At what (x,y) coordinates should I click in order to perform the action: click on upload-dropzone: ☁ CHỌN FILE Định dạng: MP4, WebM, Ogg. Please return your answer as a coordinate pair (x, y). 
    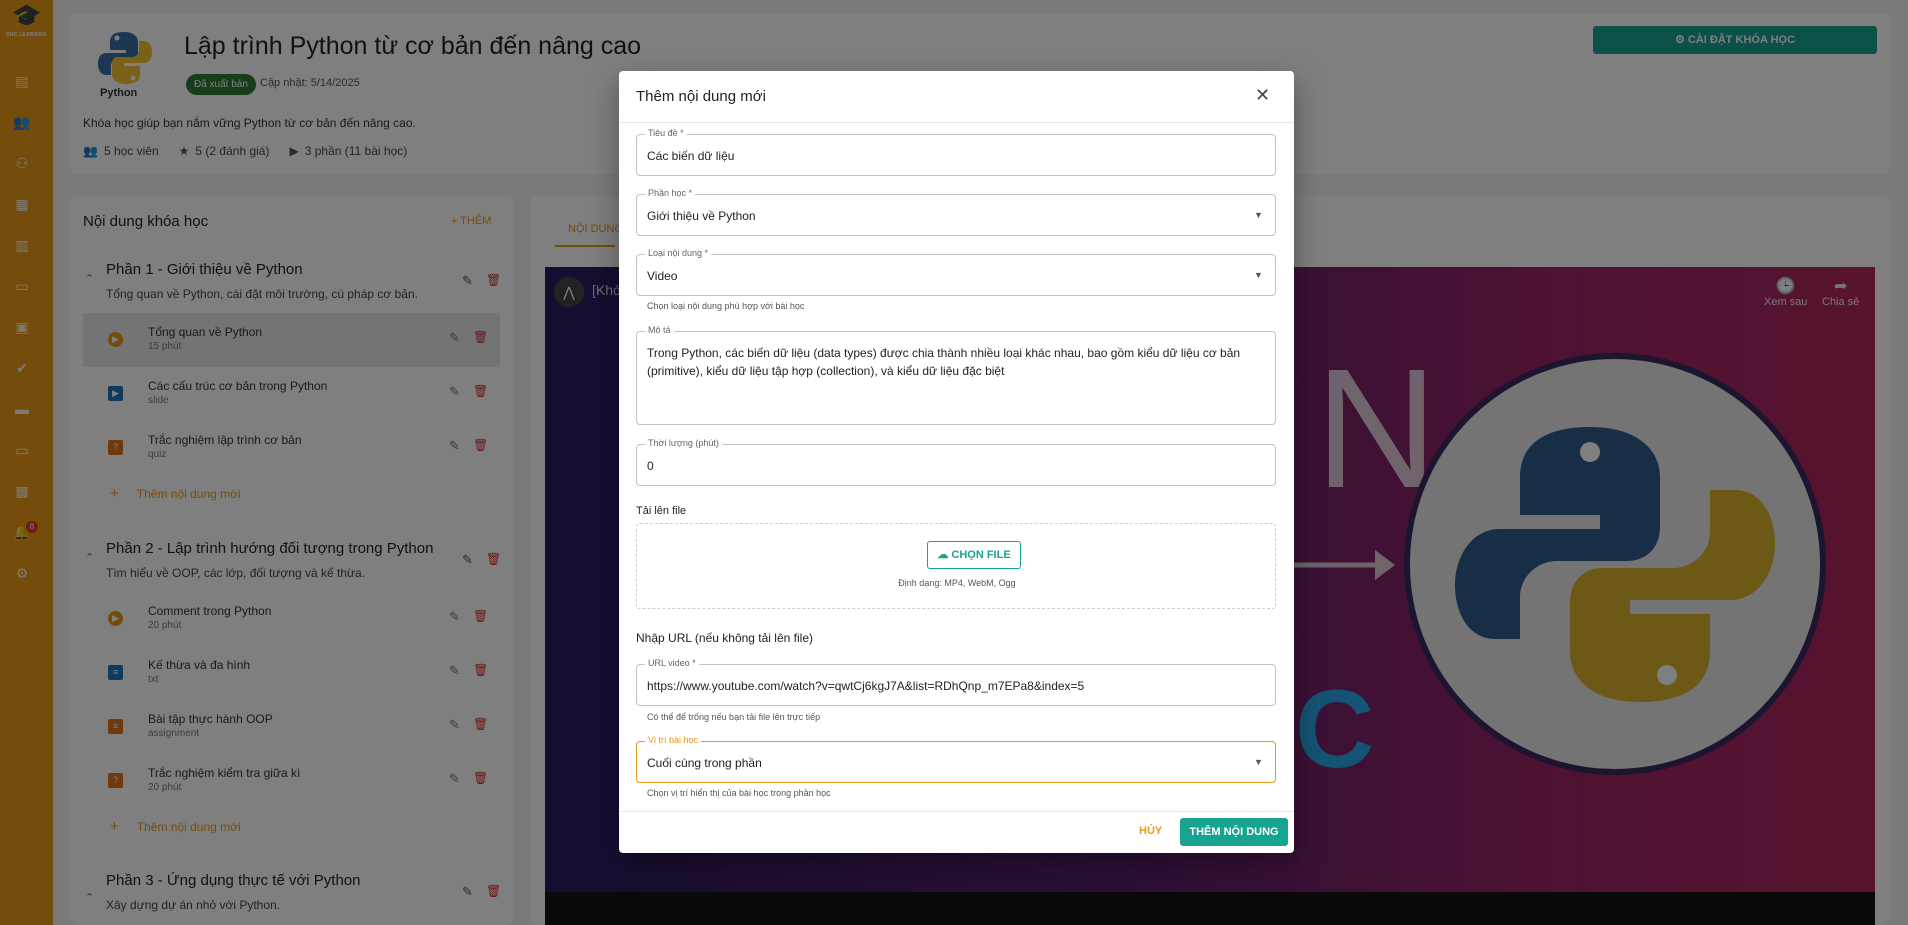
    Looking at the image, I should click on (956, 566).